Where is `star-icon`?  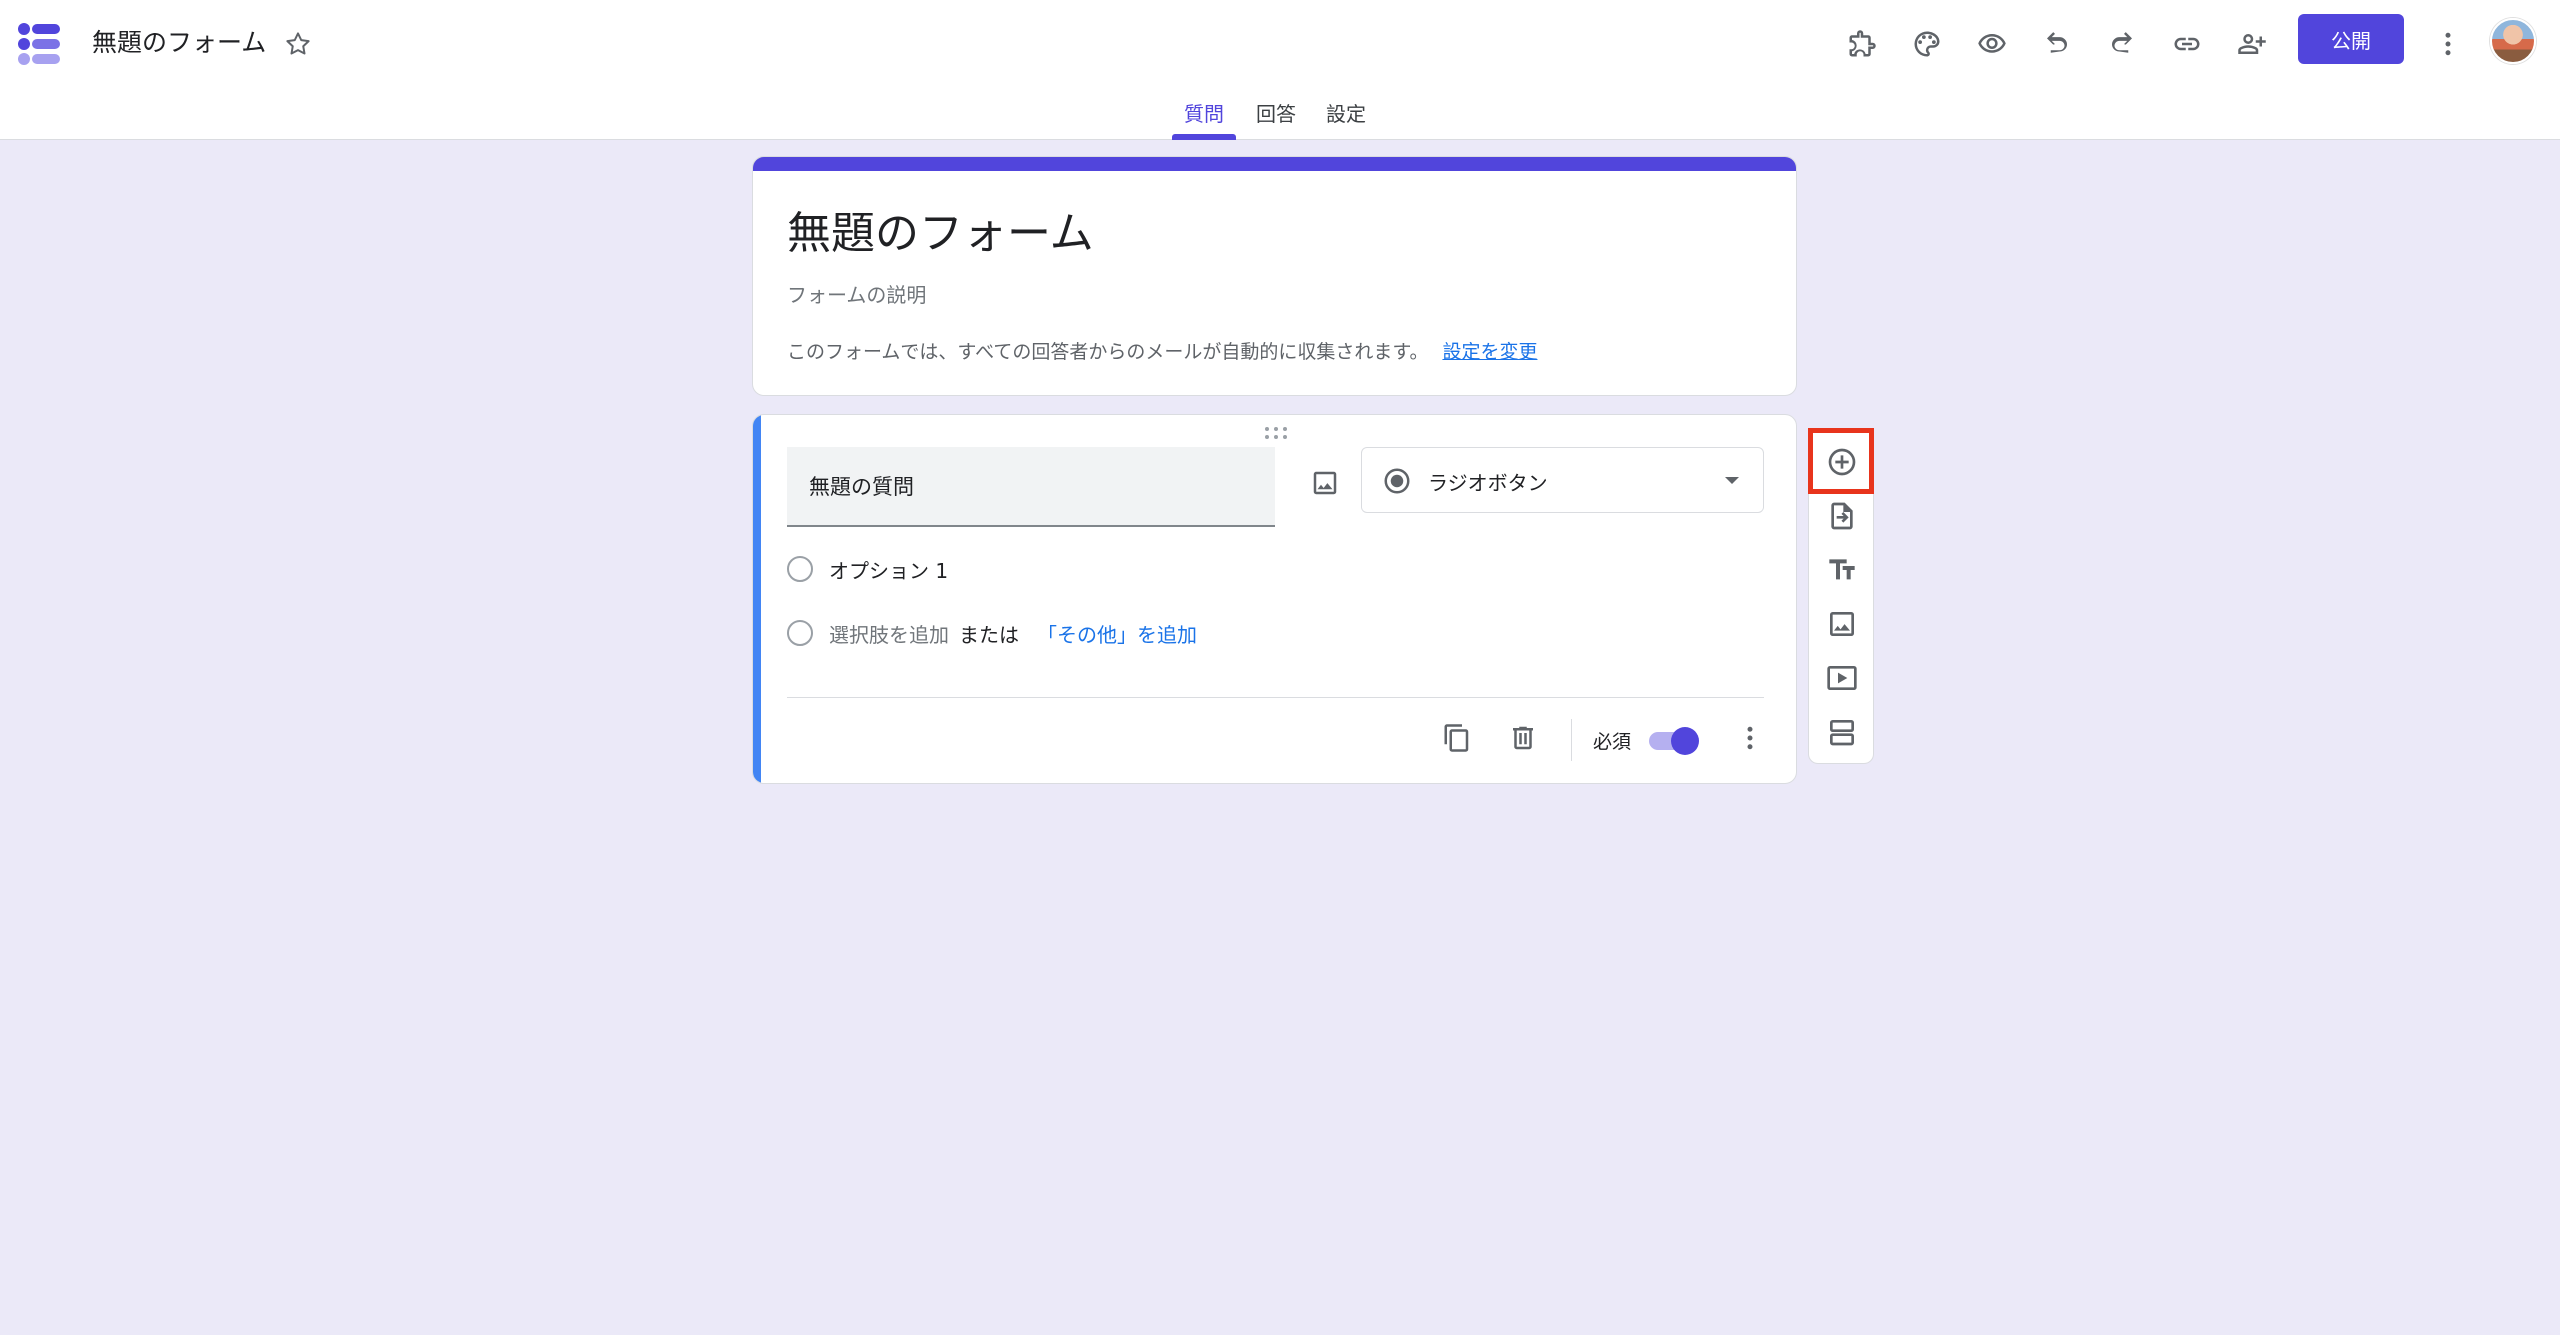
star-icon is located at coordinates (298, 44).